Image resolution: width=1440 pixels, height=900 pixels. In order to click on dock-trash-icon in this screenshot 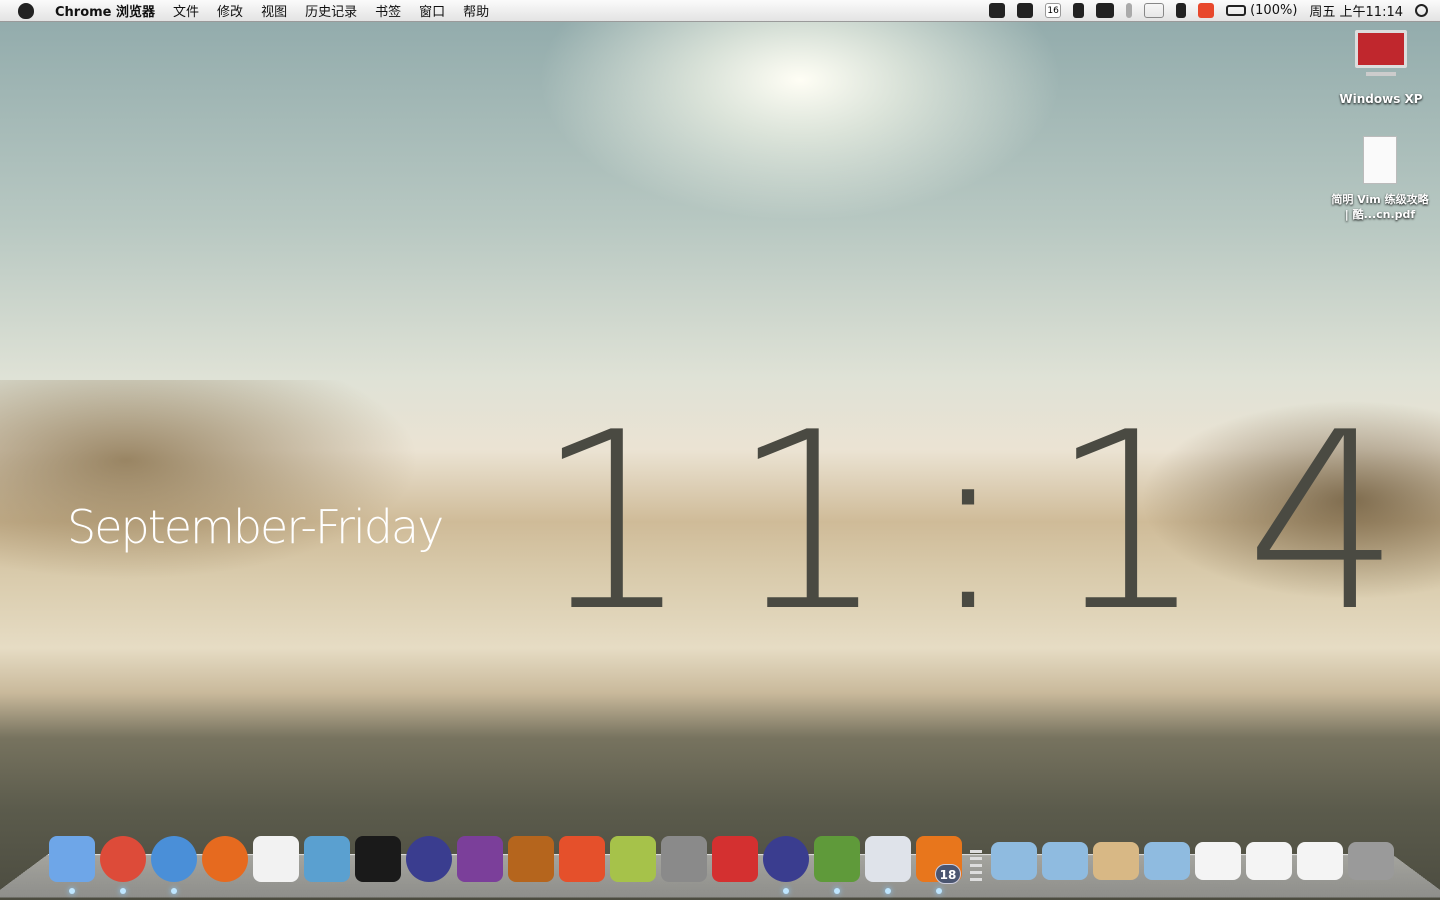, I will do `click(1371, 861)`.